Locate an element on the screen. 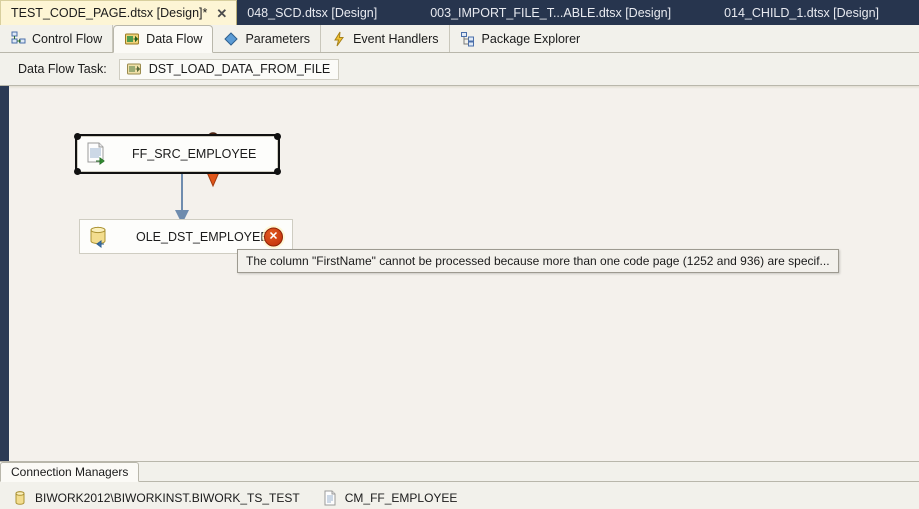 The height and width of the screenshot is (509, 919). tab-data-flow: Data Flow is located at coordinates (163, 39).